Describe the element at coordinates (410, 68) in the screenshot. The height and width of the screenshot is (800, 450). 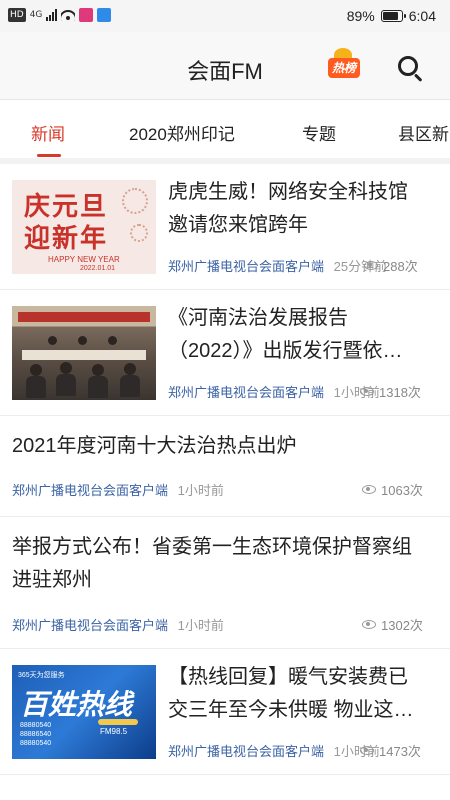
I see `search-button` at that location.